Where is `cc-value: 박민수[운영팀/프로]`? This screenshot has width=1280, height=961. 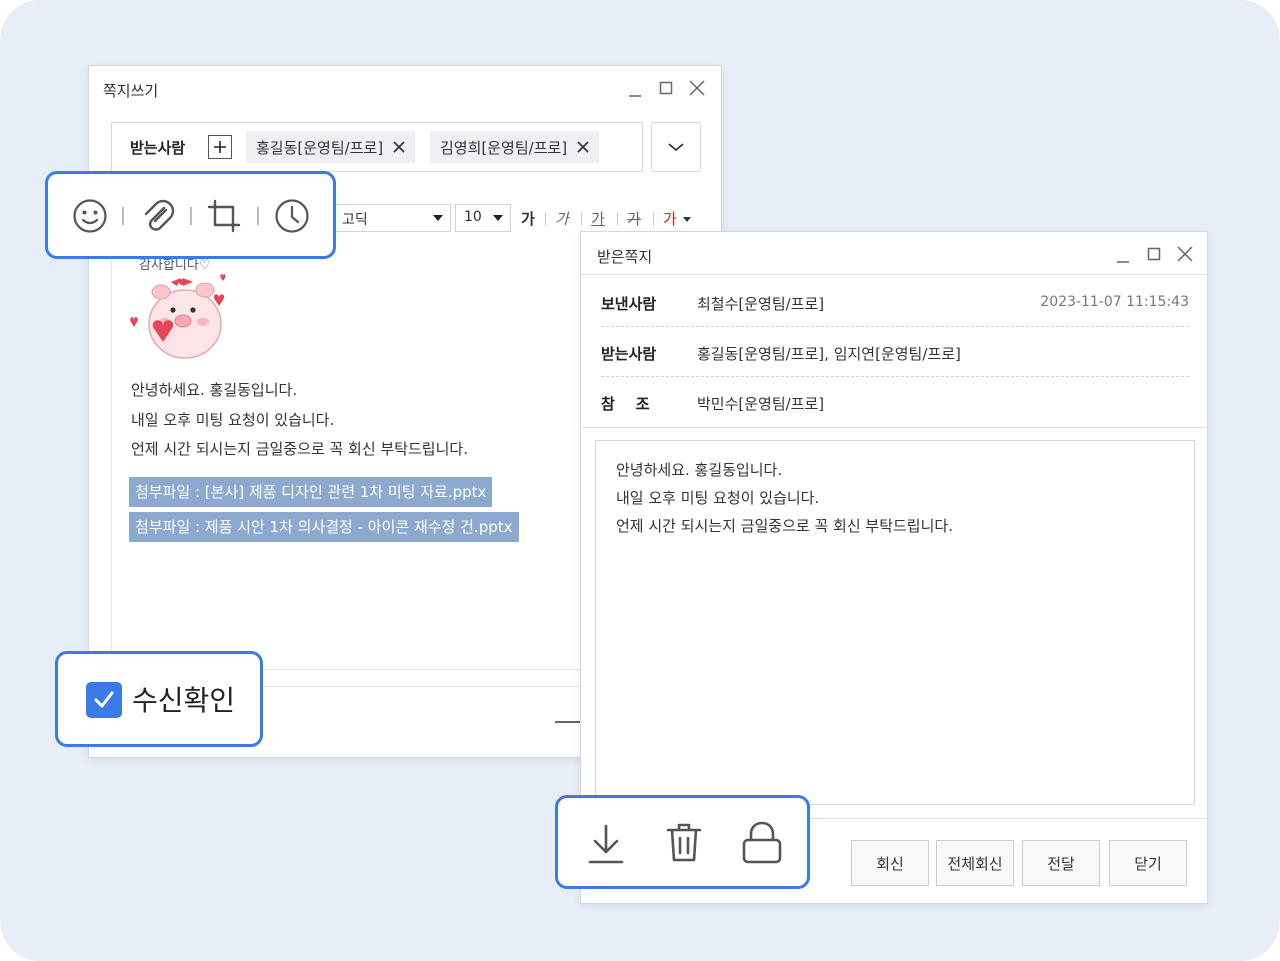
cc-value: 박민수[운영팀/프로] is located at coordinates (761, 404).